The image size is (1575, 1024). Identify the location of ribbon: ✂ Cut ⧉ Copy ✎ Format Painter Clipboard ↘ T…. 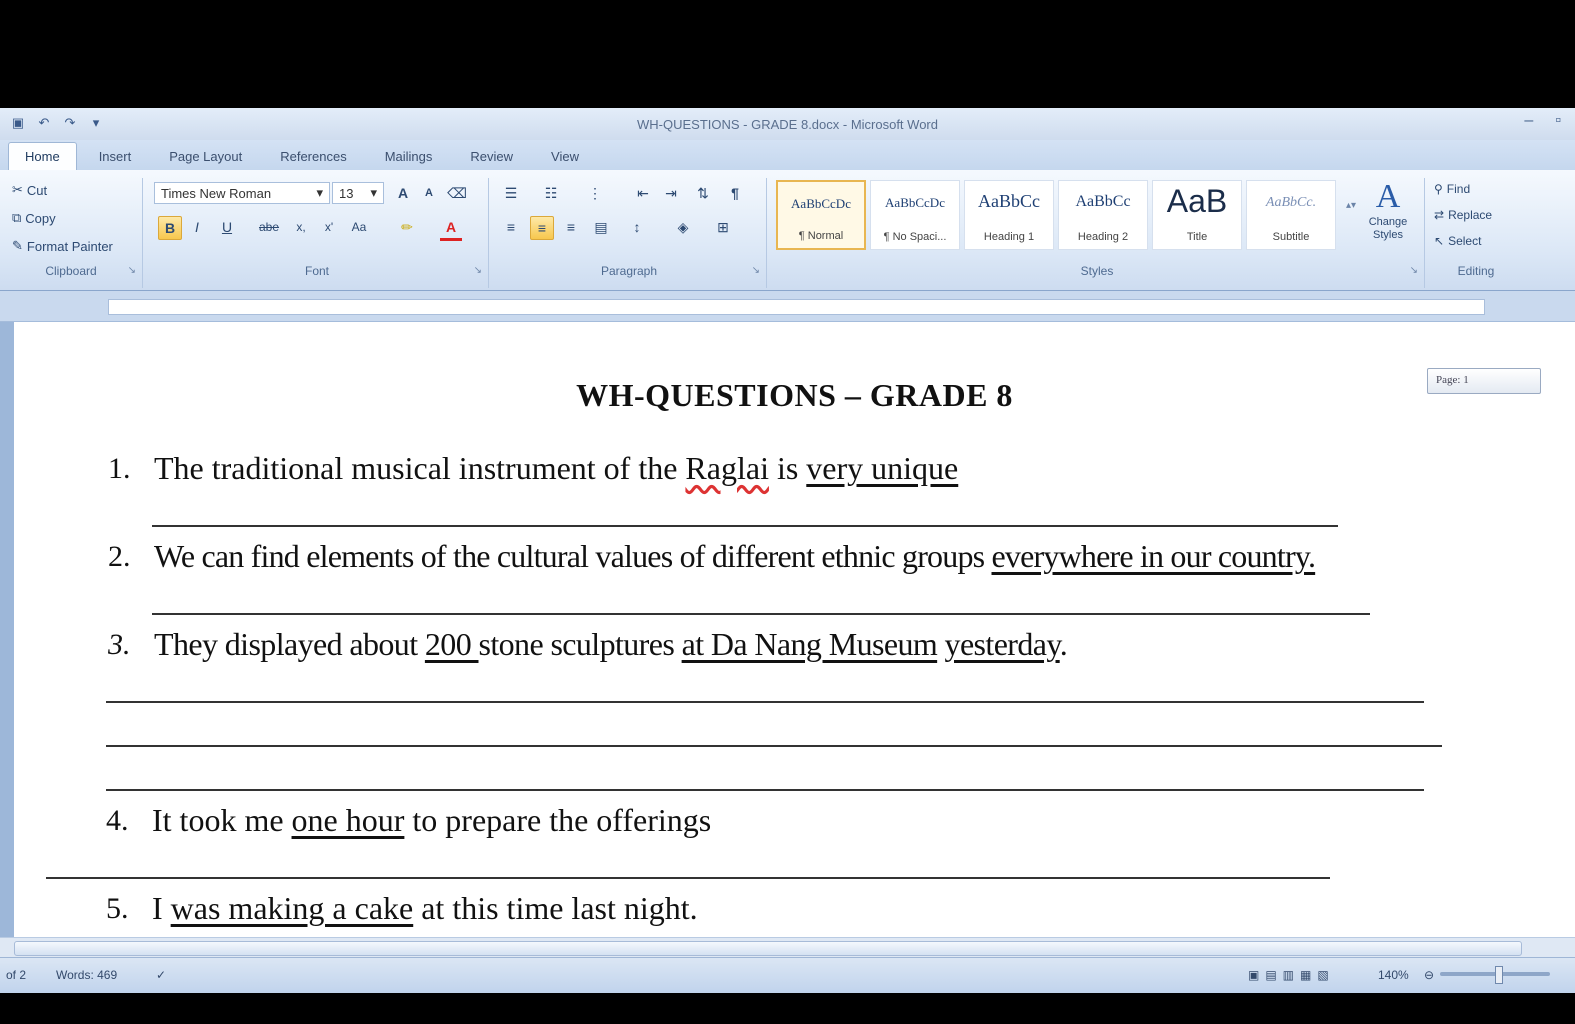
(787, 230).